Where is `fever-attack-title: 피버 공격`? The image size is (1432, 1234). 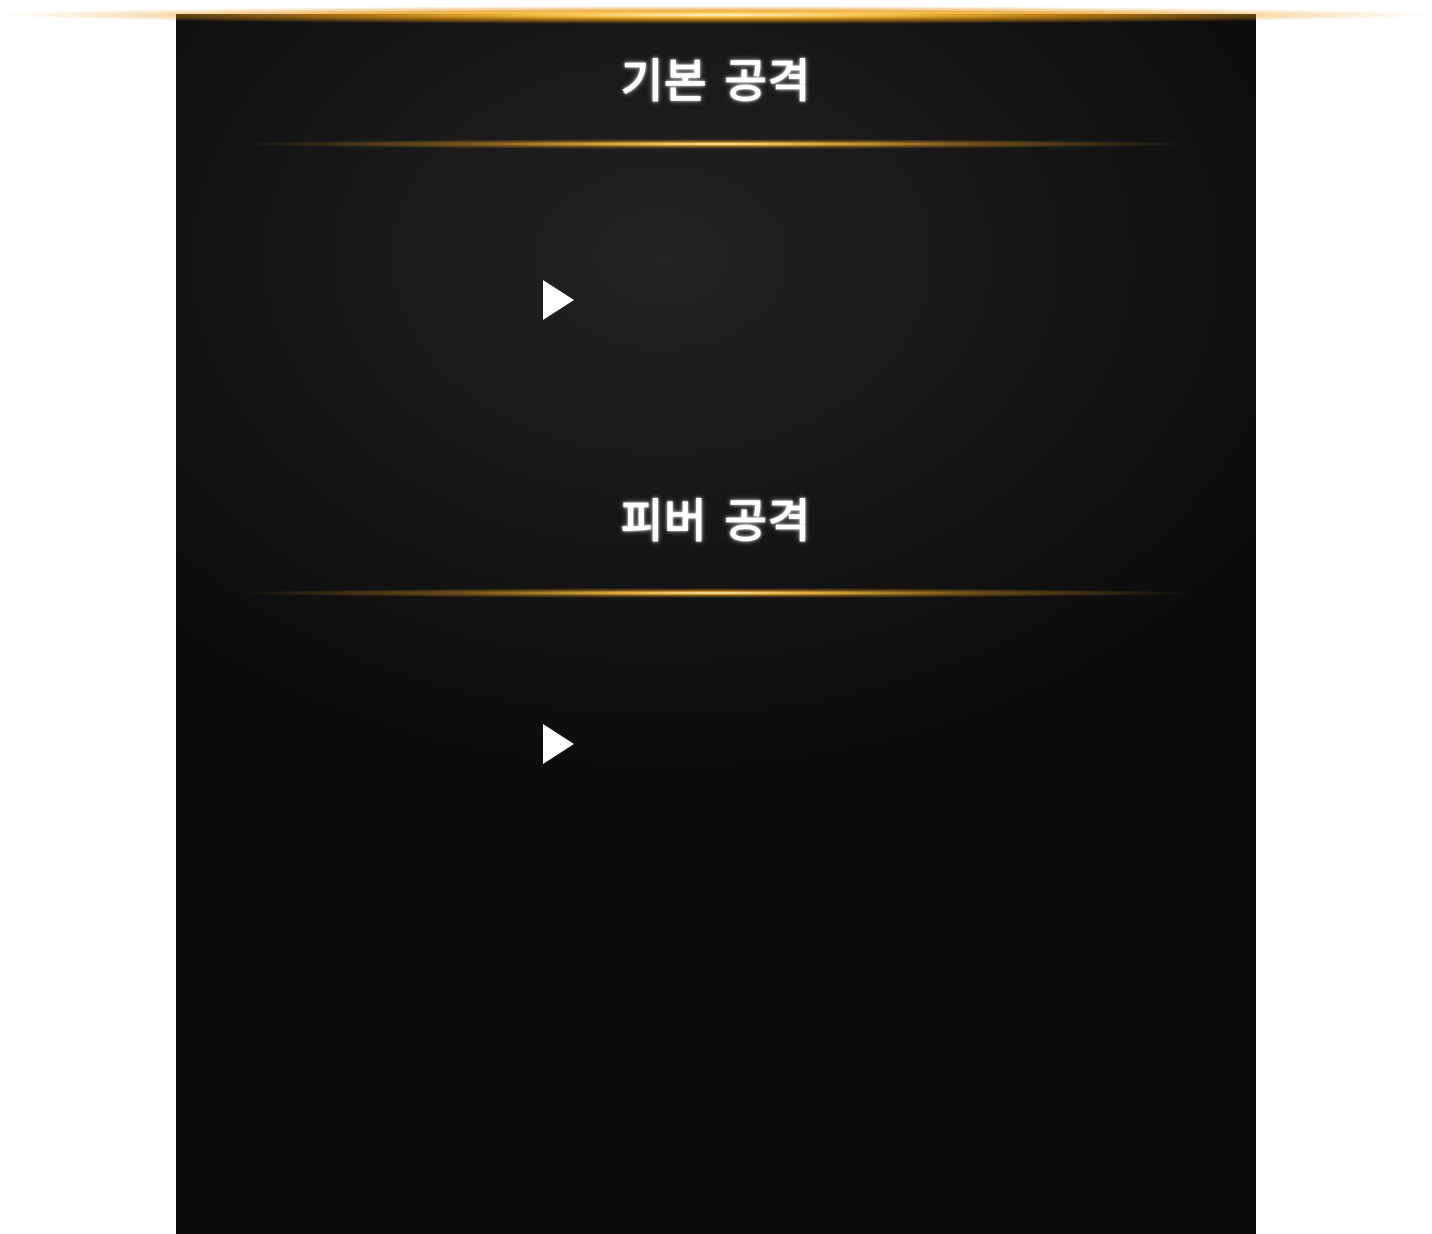
fever-attack-title: 피버 공격 is located at coordinates (716, 521).